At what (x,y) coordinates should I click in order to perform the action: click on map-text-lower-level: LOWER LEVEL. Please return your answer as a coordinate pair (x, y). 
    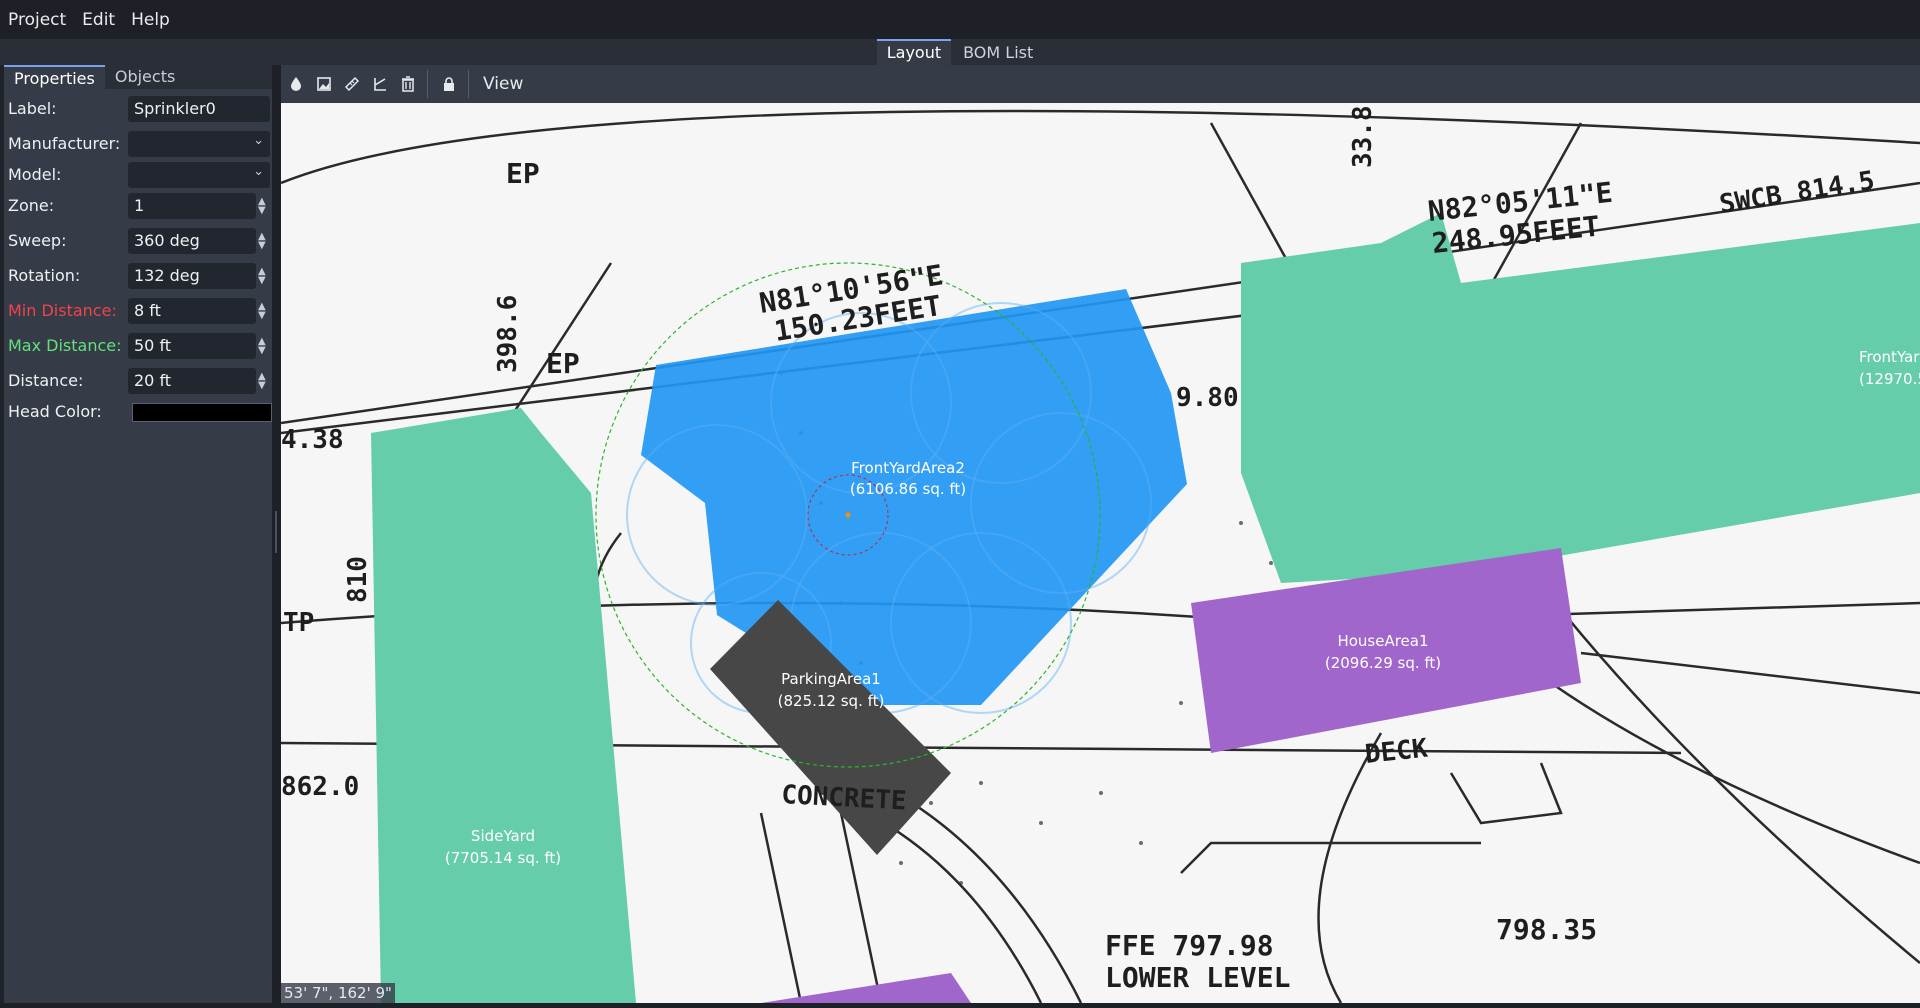
    Looking at the image, I should click on (1197, 977).